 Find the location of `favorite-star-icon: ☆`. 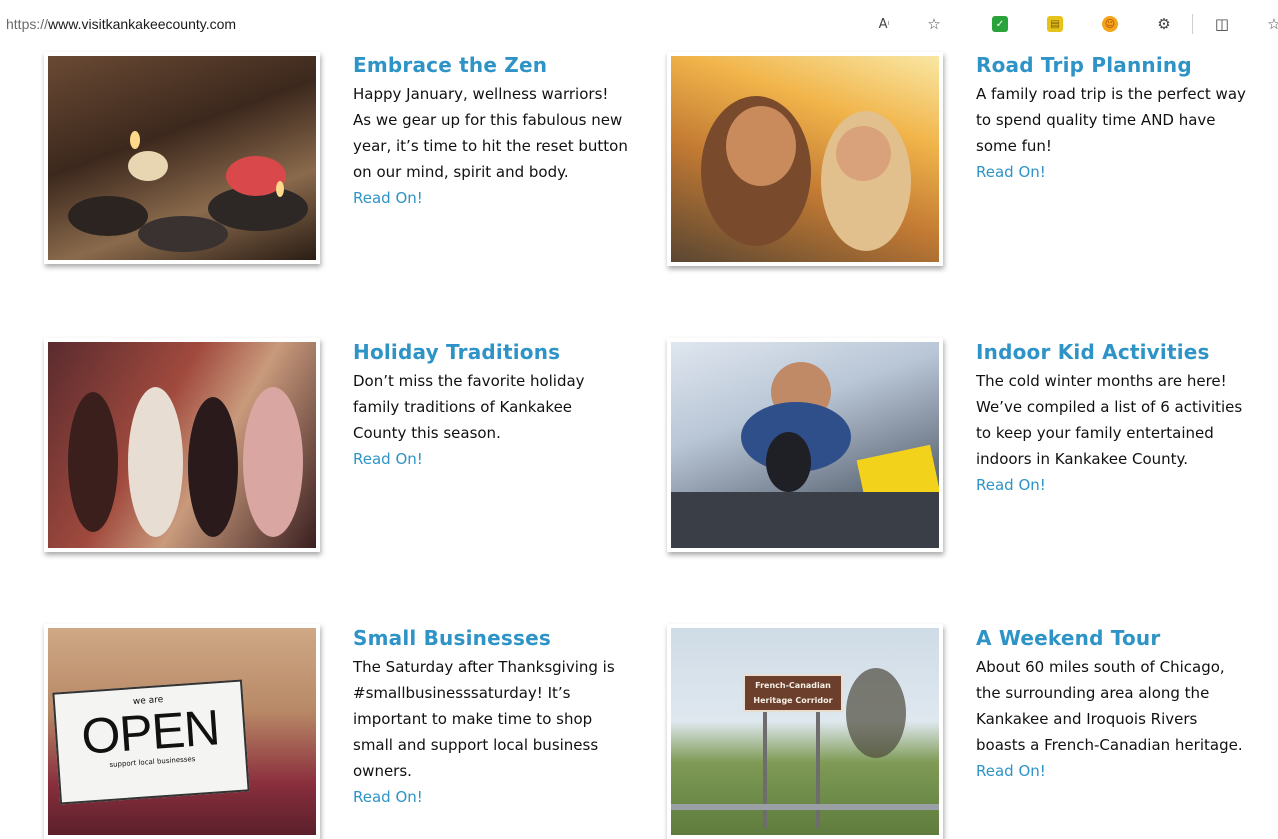

favorite-star-icon: ☆ is located at coordinates (934, 24).